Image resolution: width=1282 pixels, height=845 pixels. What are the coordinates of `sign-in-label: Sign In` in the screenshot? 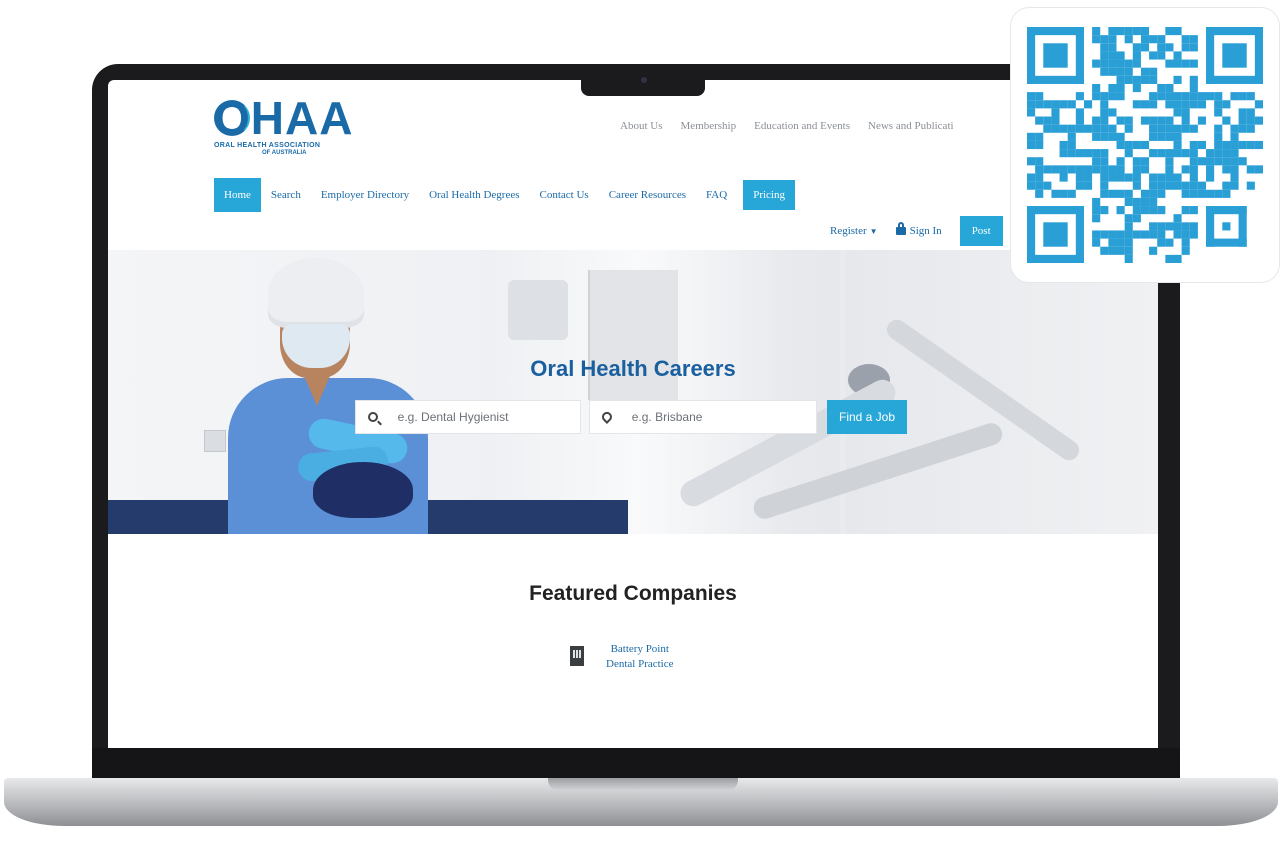 It's located at (925, 231).